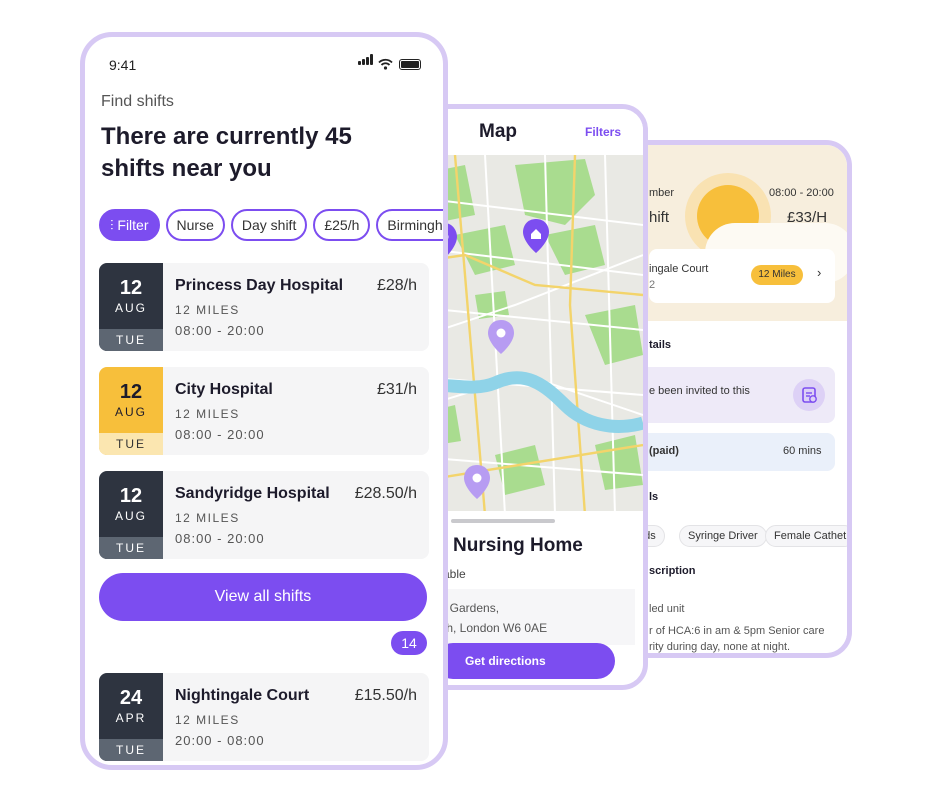 The width and height of the screenshot is (933, 801). What do you see at coordinates (652, 285) in the screenshot?
I see `location-subtext: 2` at bounding box center [652, 285].